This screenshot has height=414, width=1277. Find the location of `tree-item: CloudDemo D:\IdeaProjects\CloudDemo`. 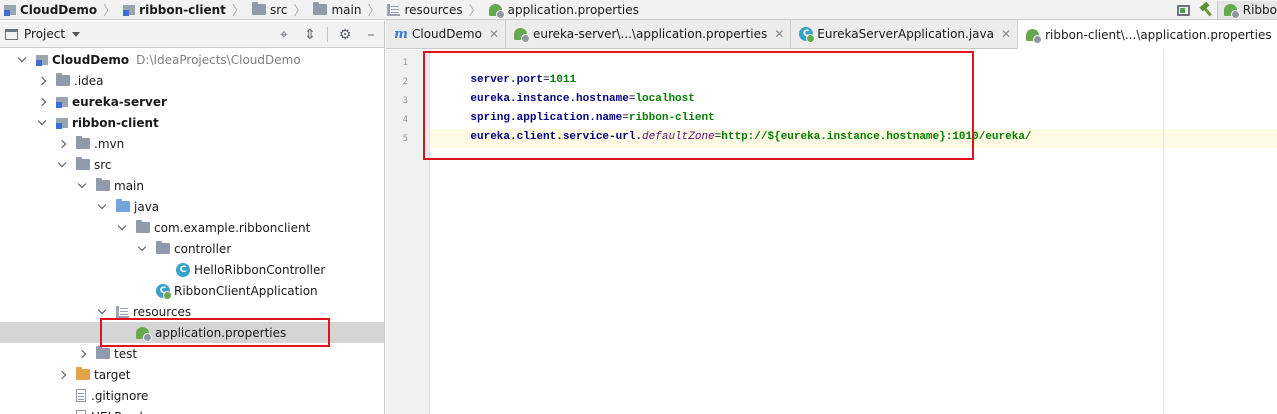

tree-item: CloudDemo D:\IdeaProjects\CloudDemo is located at coordinates (192, 59).